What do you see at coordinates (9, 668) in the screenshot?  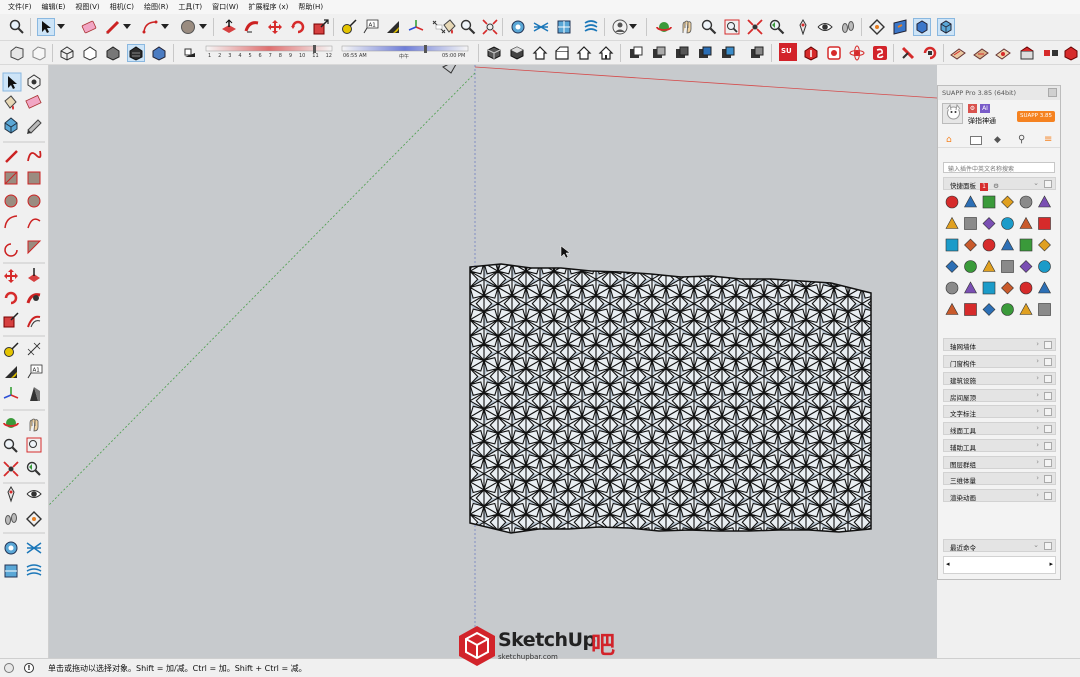 I see `geo-location-icon` at bounding box center [9, 668].